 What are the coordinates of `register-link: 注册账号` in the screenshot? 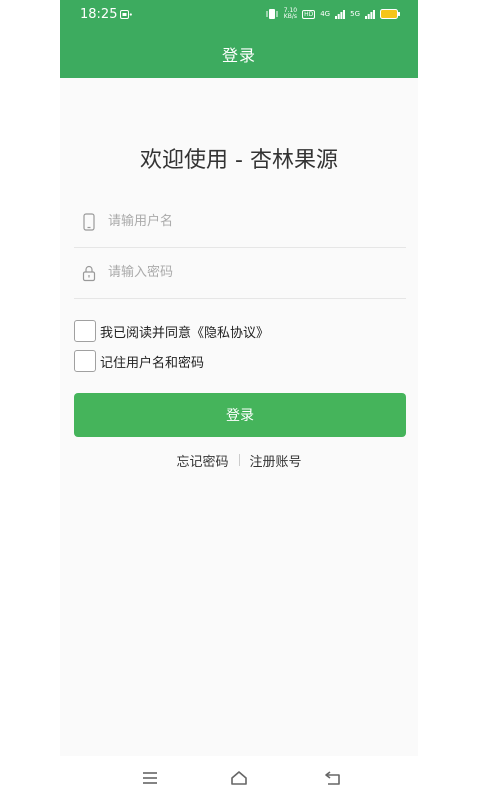 It's located at (276, 460).